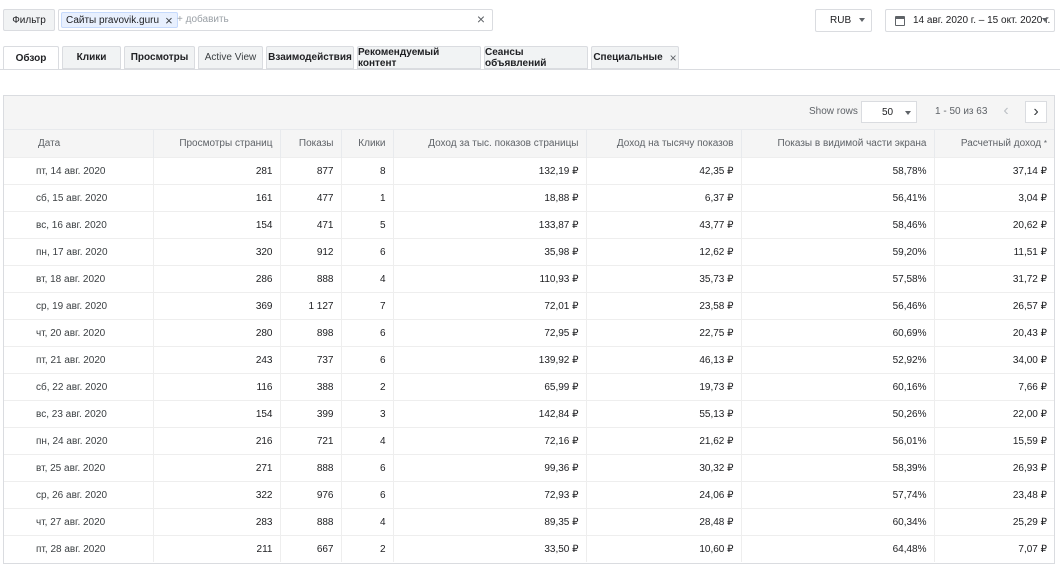 The width and height of the screenshot is (1060, 564). I want to click on page-views-cell: 154, so click(217, 414).